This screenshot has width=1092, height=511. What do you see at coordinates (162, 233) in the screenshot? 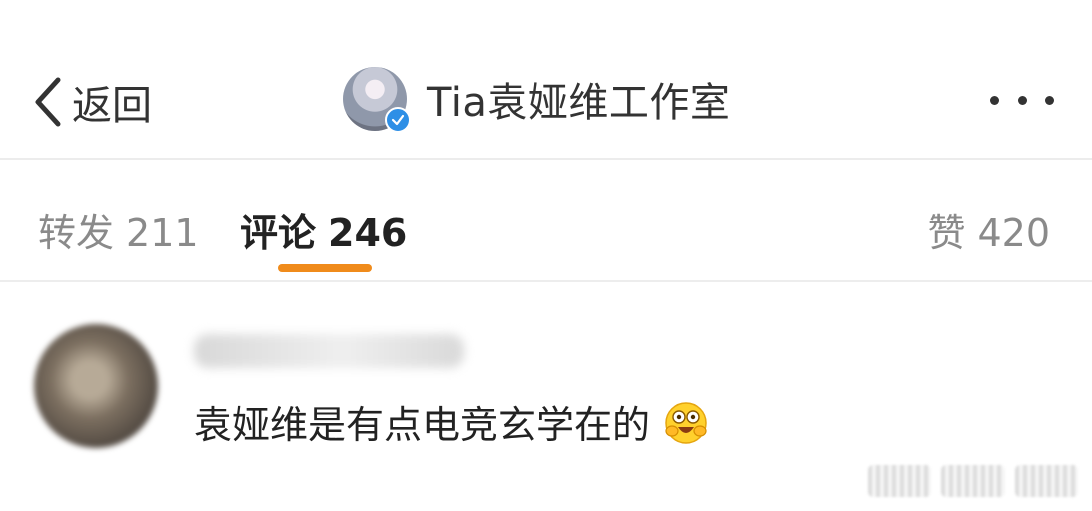
I see `tab-repost-count: 211` at bounding box center [162, 233].